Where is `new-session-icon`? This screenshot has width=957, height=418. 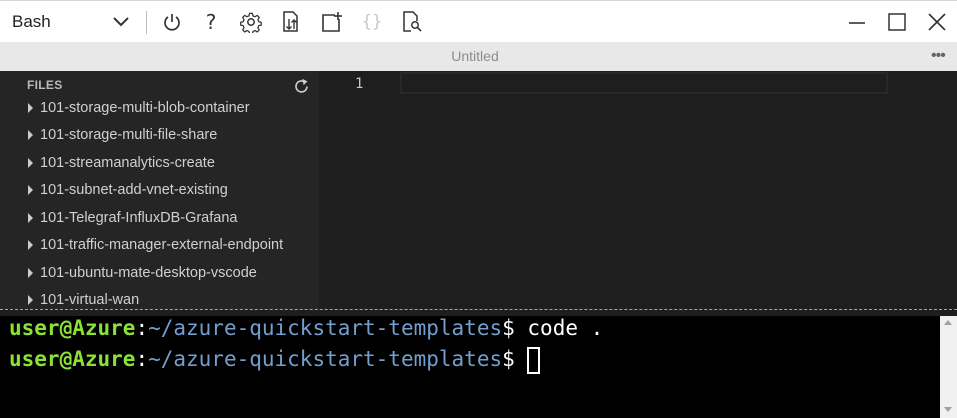
new-session-icon is located at coordinates (332, 22).